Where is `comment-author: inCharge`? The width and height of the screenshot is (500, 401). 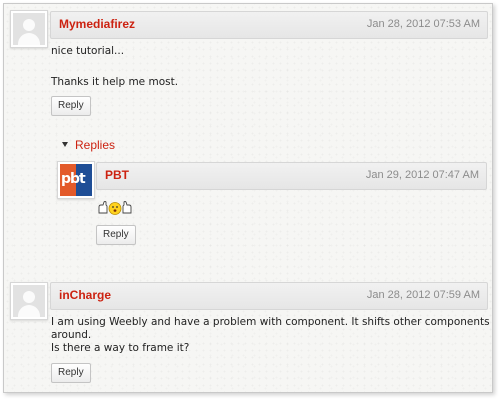 comment-author: inCharge is located at coordinates (85, 295).